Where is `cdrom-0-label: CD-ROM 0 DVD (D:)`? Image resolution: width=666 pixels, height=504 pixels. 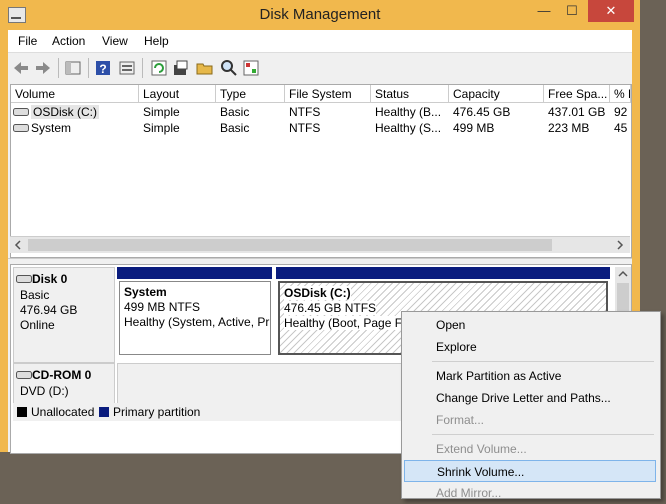 cdrom-0-label: CD-ROM 0 DVD (D:) is located at coordinates (64, 384).